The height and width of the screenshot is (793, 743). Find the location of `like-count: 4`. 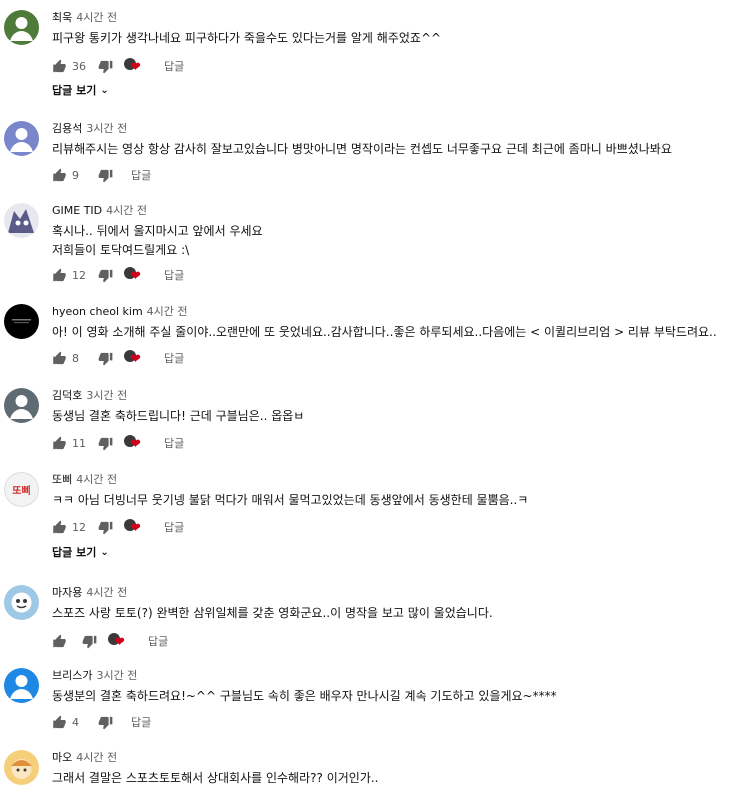

like-count: 4 is located at coordinates (75, 722).